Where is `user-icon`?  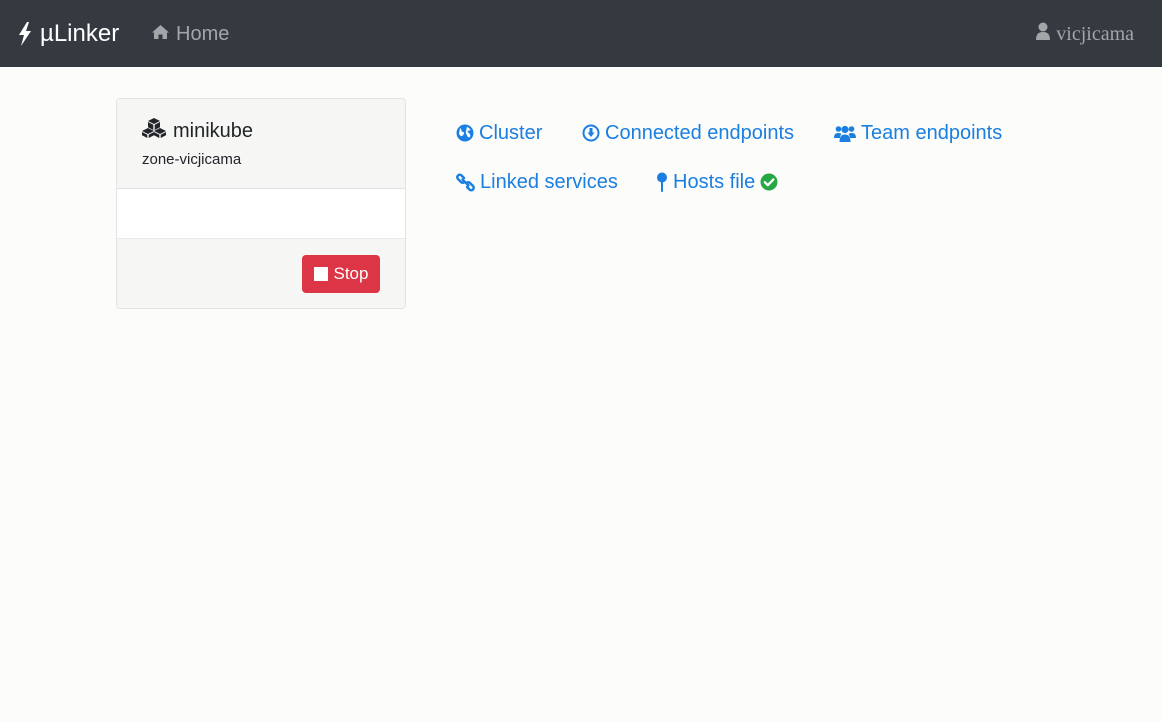
user-icon is located at coordinates (1043, 34).